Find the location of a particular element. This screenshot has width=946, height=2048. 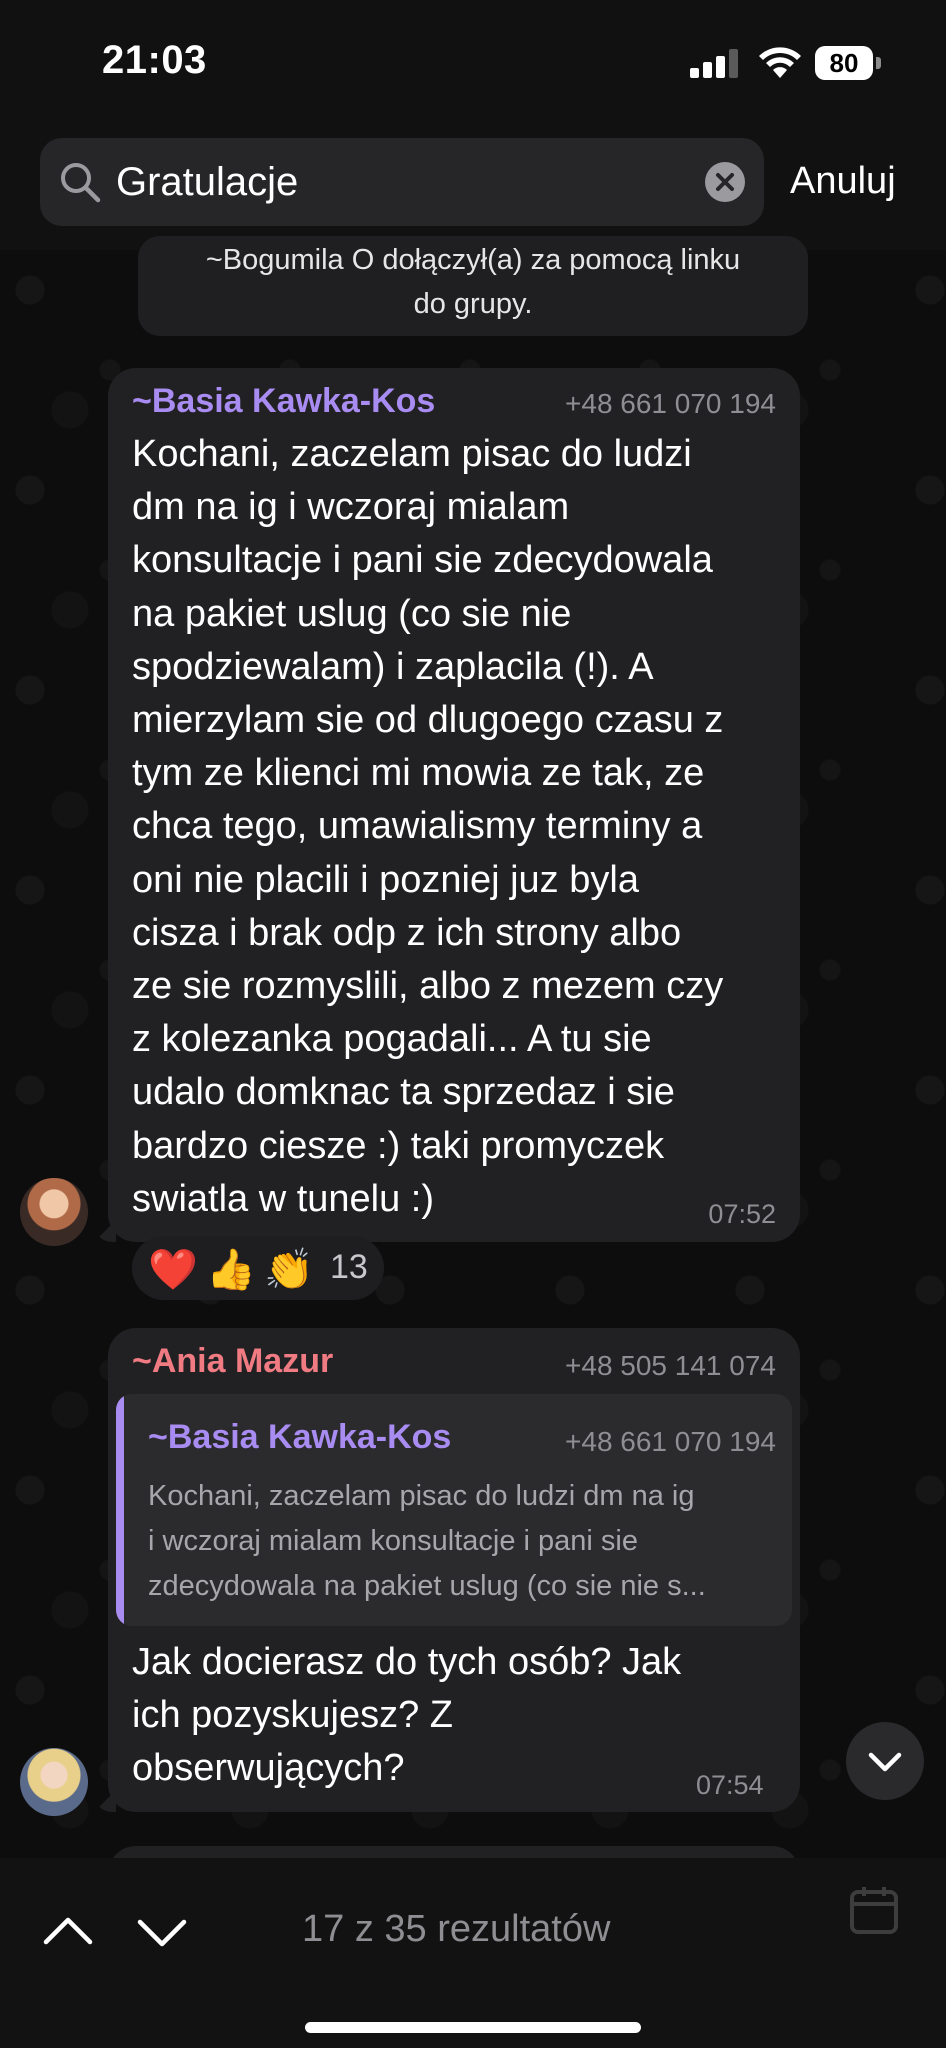

sender-name: ~Basia Kawka-Kos is located at coordinates (283, 401).